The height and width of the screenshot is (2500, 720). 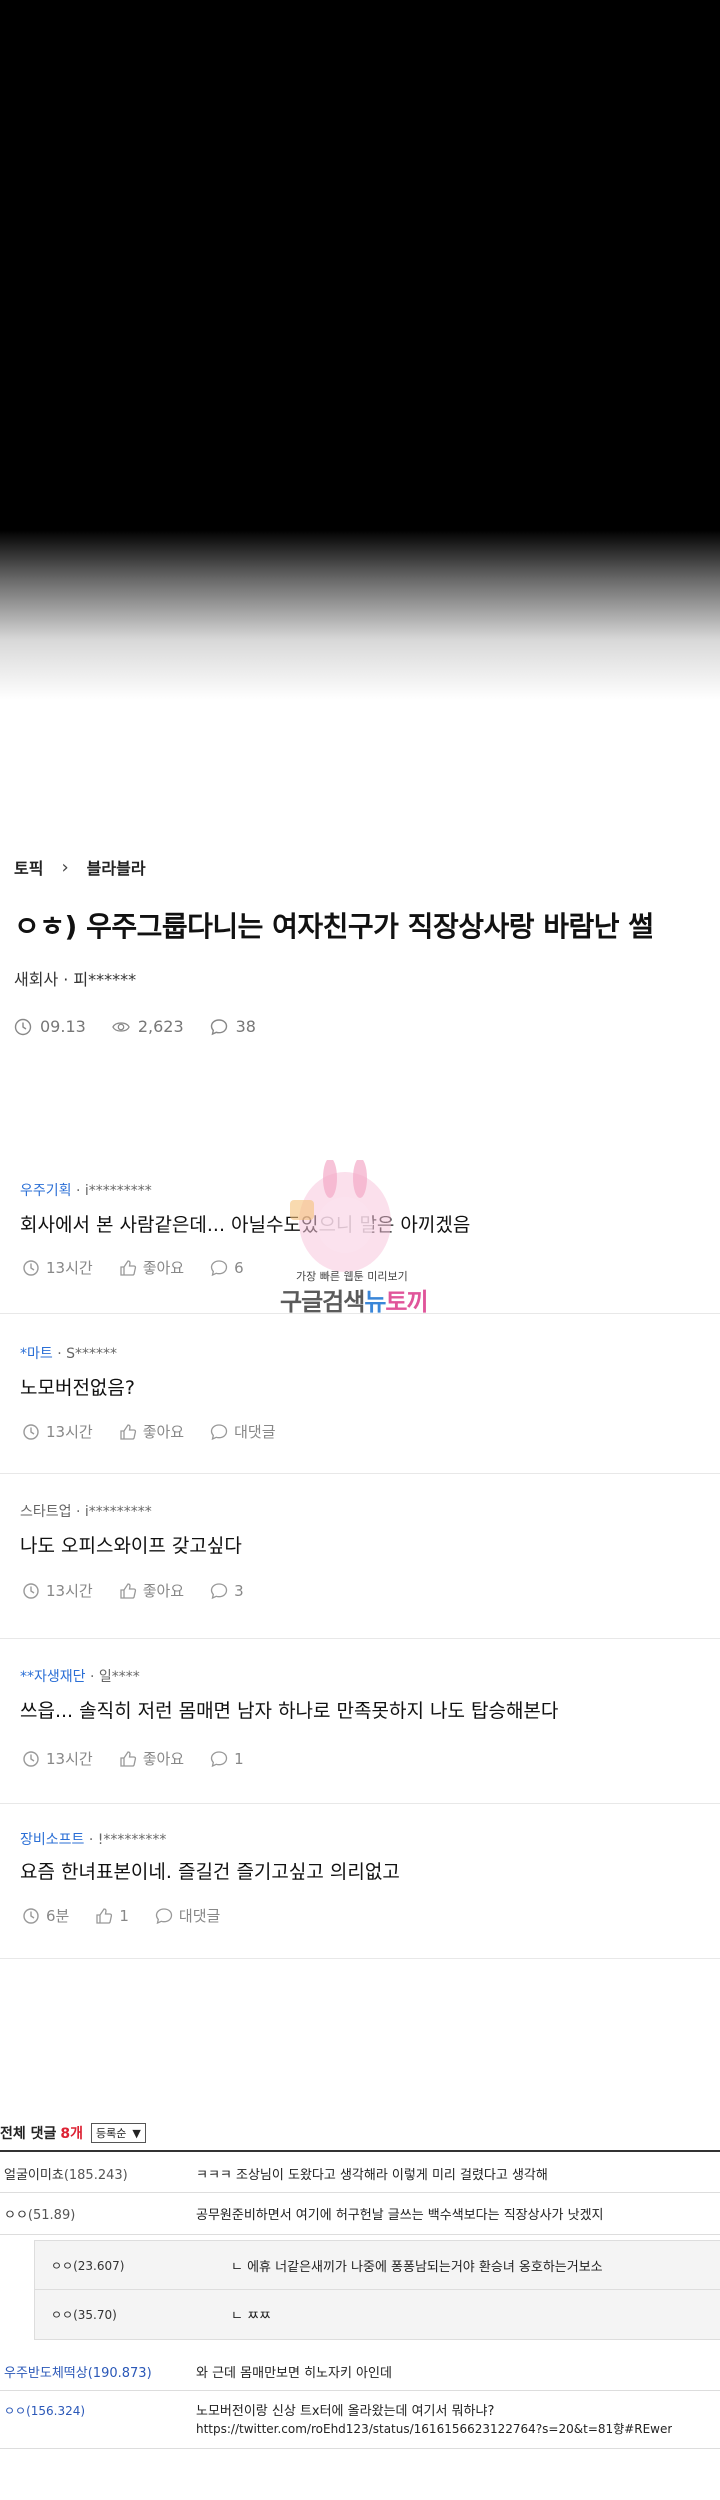 I want to click on comment-company: **자생재단, so click(x=53, y=1677).